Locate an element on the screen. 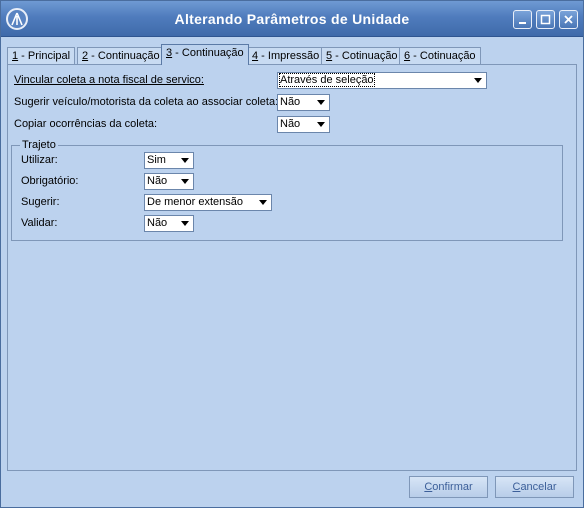 The width and height of the screenshot is (584, 508). utilizar-label: Utilizar: is located at coordinates (39, 160).